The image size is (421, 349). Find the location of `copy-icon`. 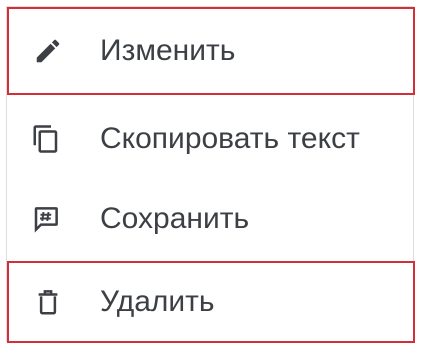

copy-icon is located at coordinates (46, 139).